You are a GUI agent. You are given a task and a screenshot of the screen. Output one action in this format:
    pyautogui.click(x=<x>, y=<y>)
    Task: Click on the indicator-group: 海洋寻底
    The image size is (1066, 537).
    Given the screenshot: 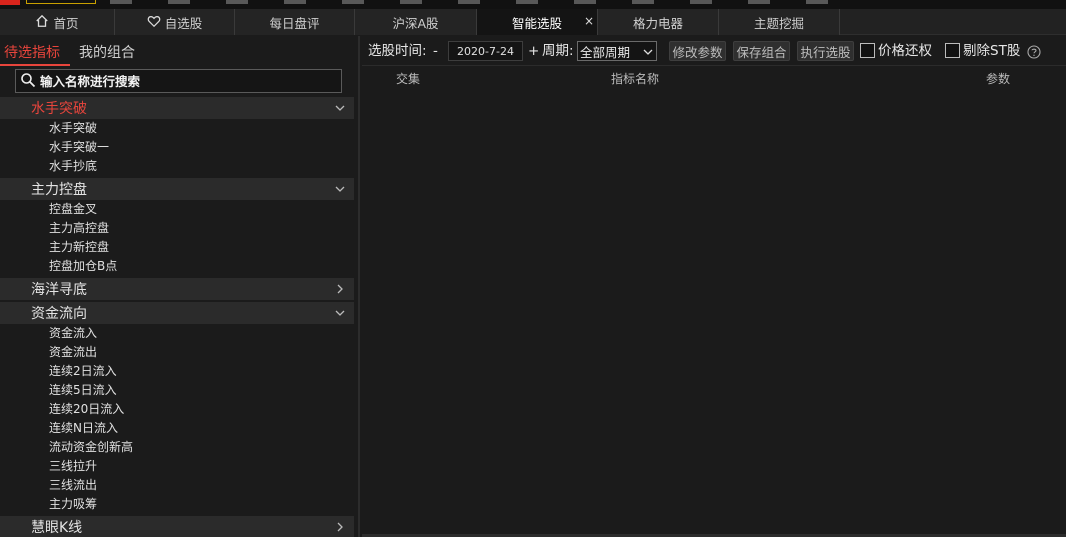 What is the action you would take?
    pyautogui.click(x=177, y=289)
    